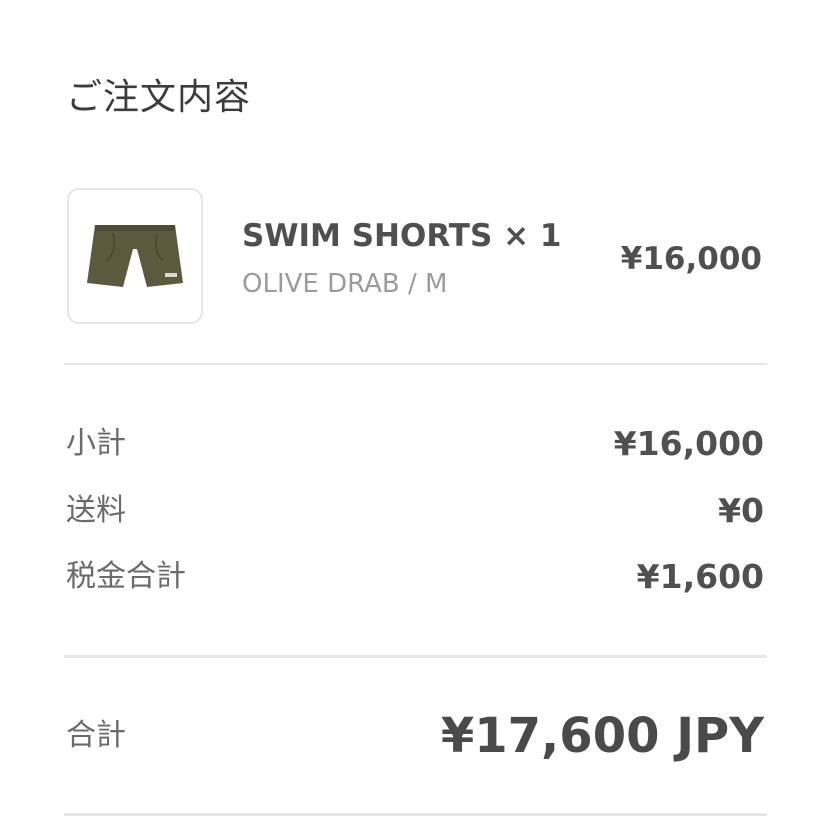  Describe the element at coordinates (345, 284) in the screenshot. I see `product-variant: OLIVE DRAB / M` at that location.